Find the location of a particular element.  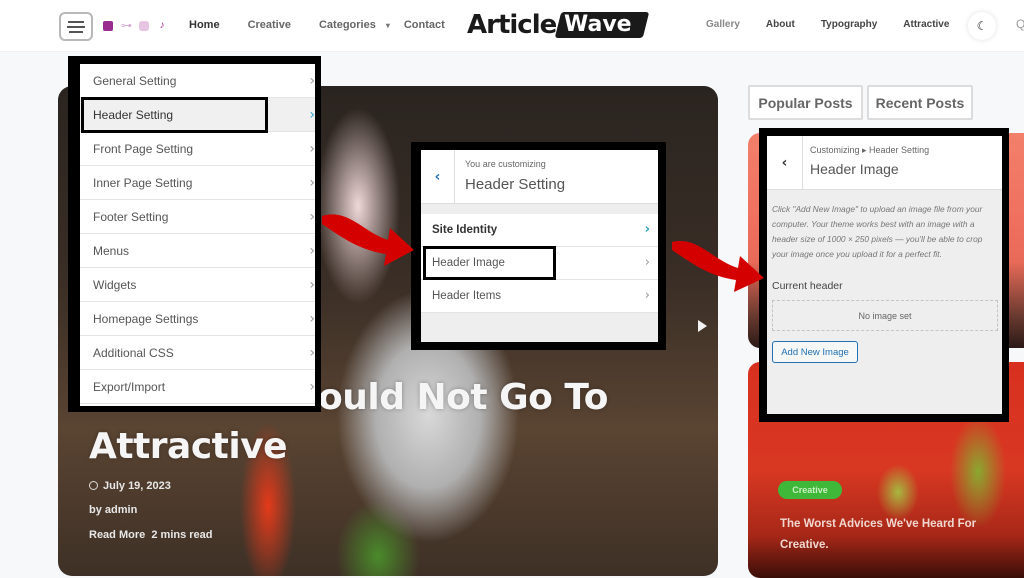

panel-header: ‹ You are customizing Header Setting is located at coordinates (539, 177).